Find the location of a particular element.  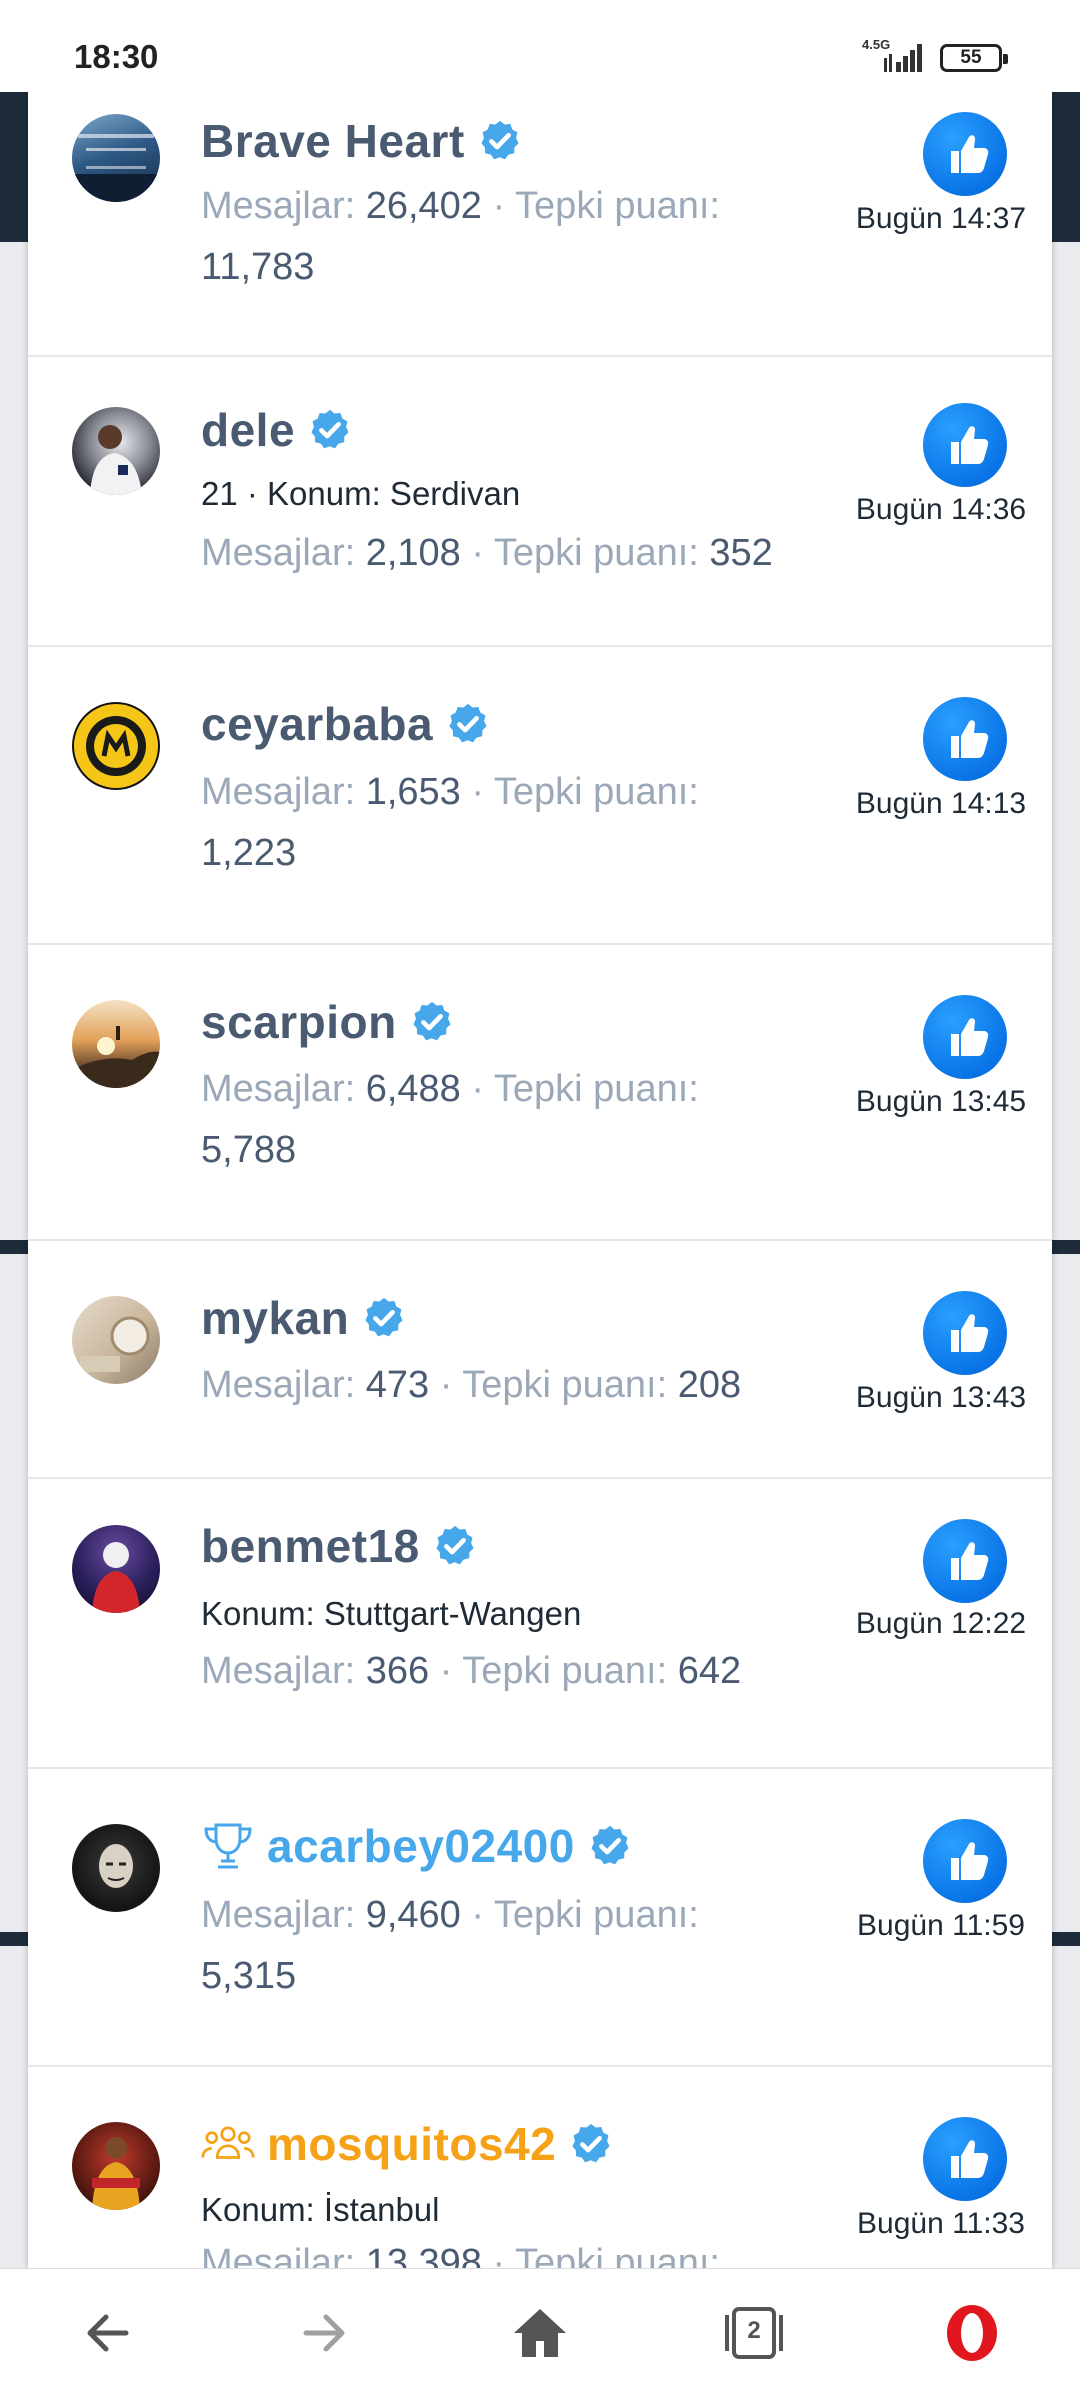

username-link: Brave Heart is located at coordinates (333, 141).